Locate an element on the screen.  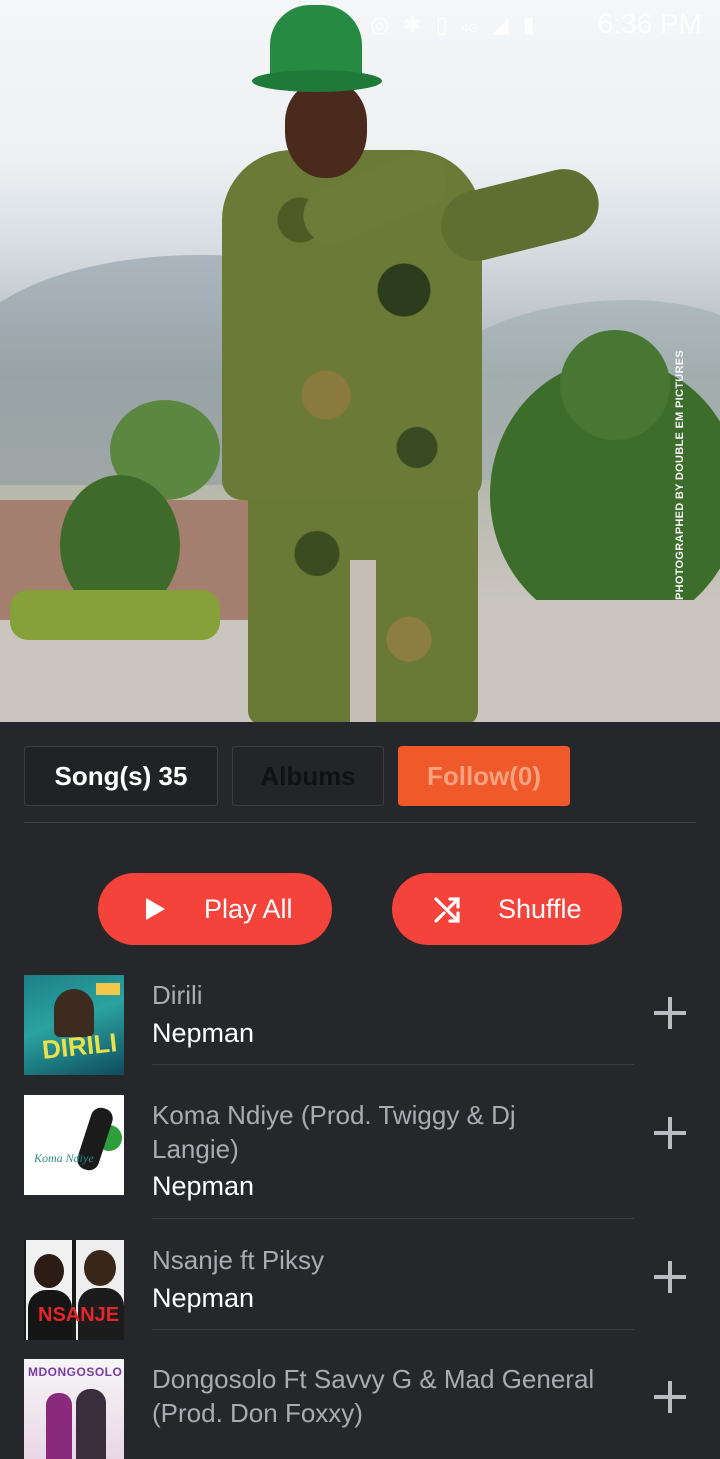
bluetooth-icon: ✱ is located at coordinates (419, 24).